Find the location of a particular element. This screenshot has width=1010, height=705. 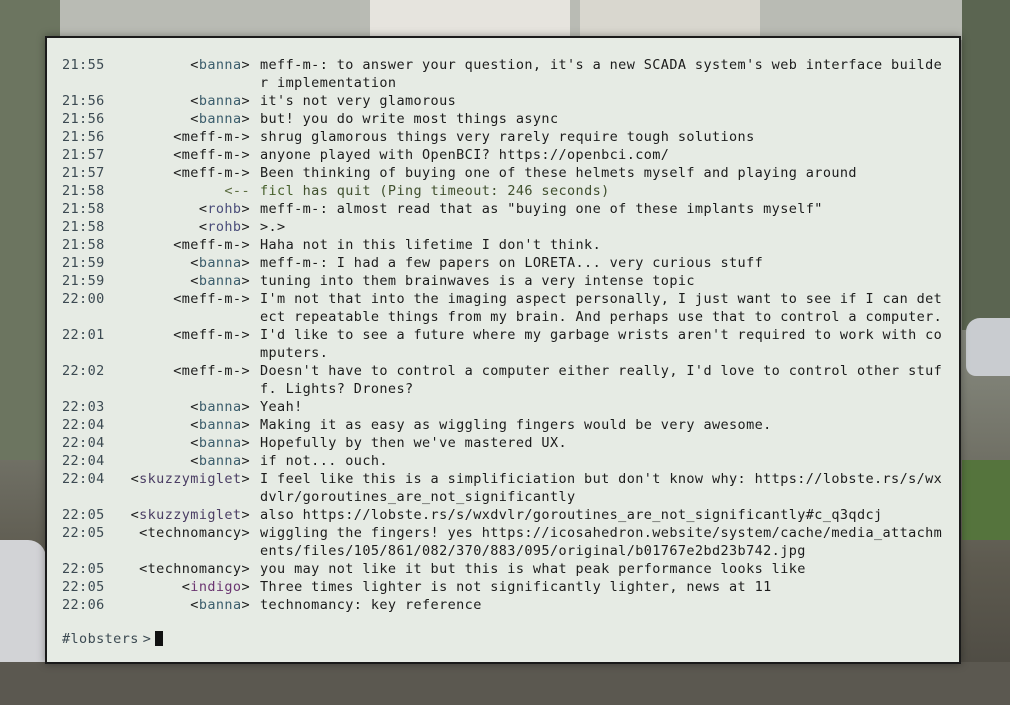

chat-message: 22:03 <banna> Yeah! is located at coordinates (503, 407).